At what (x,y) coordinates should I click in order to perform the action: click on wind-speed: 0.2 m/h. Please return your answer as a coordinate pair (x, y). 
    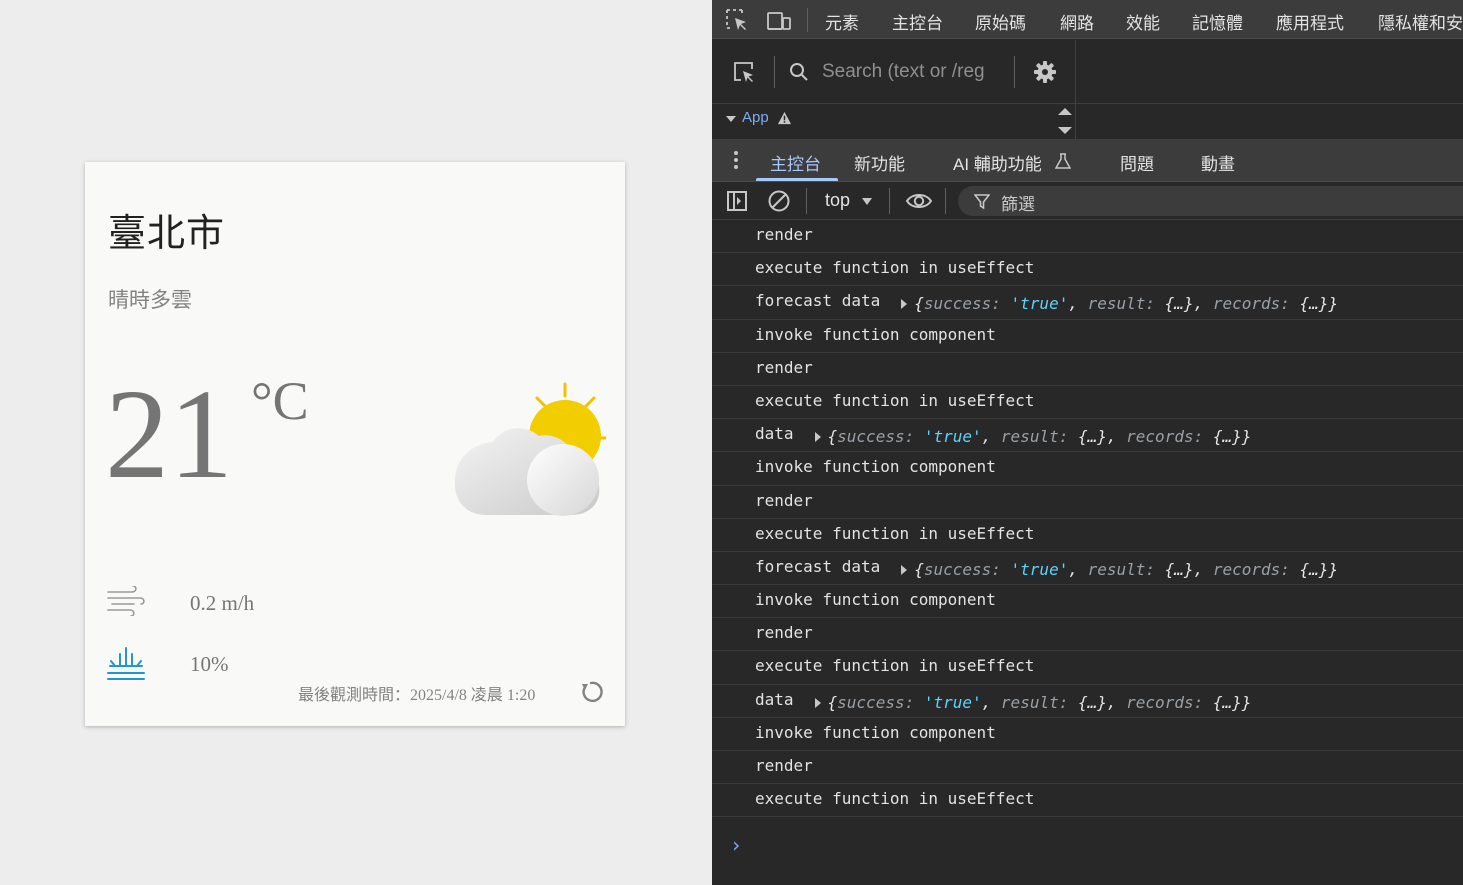
    Looking at the image, I should click on (222, 603).